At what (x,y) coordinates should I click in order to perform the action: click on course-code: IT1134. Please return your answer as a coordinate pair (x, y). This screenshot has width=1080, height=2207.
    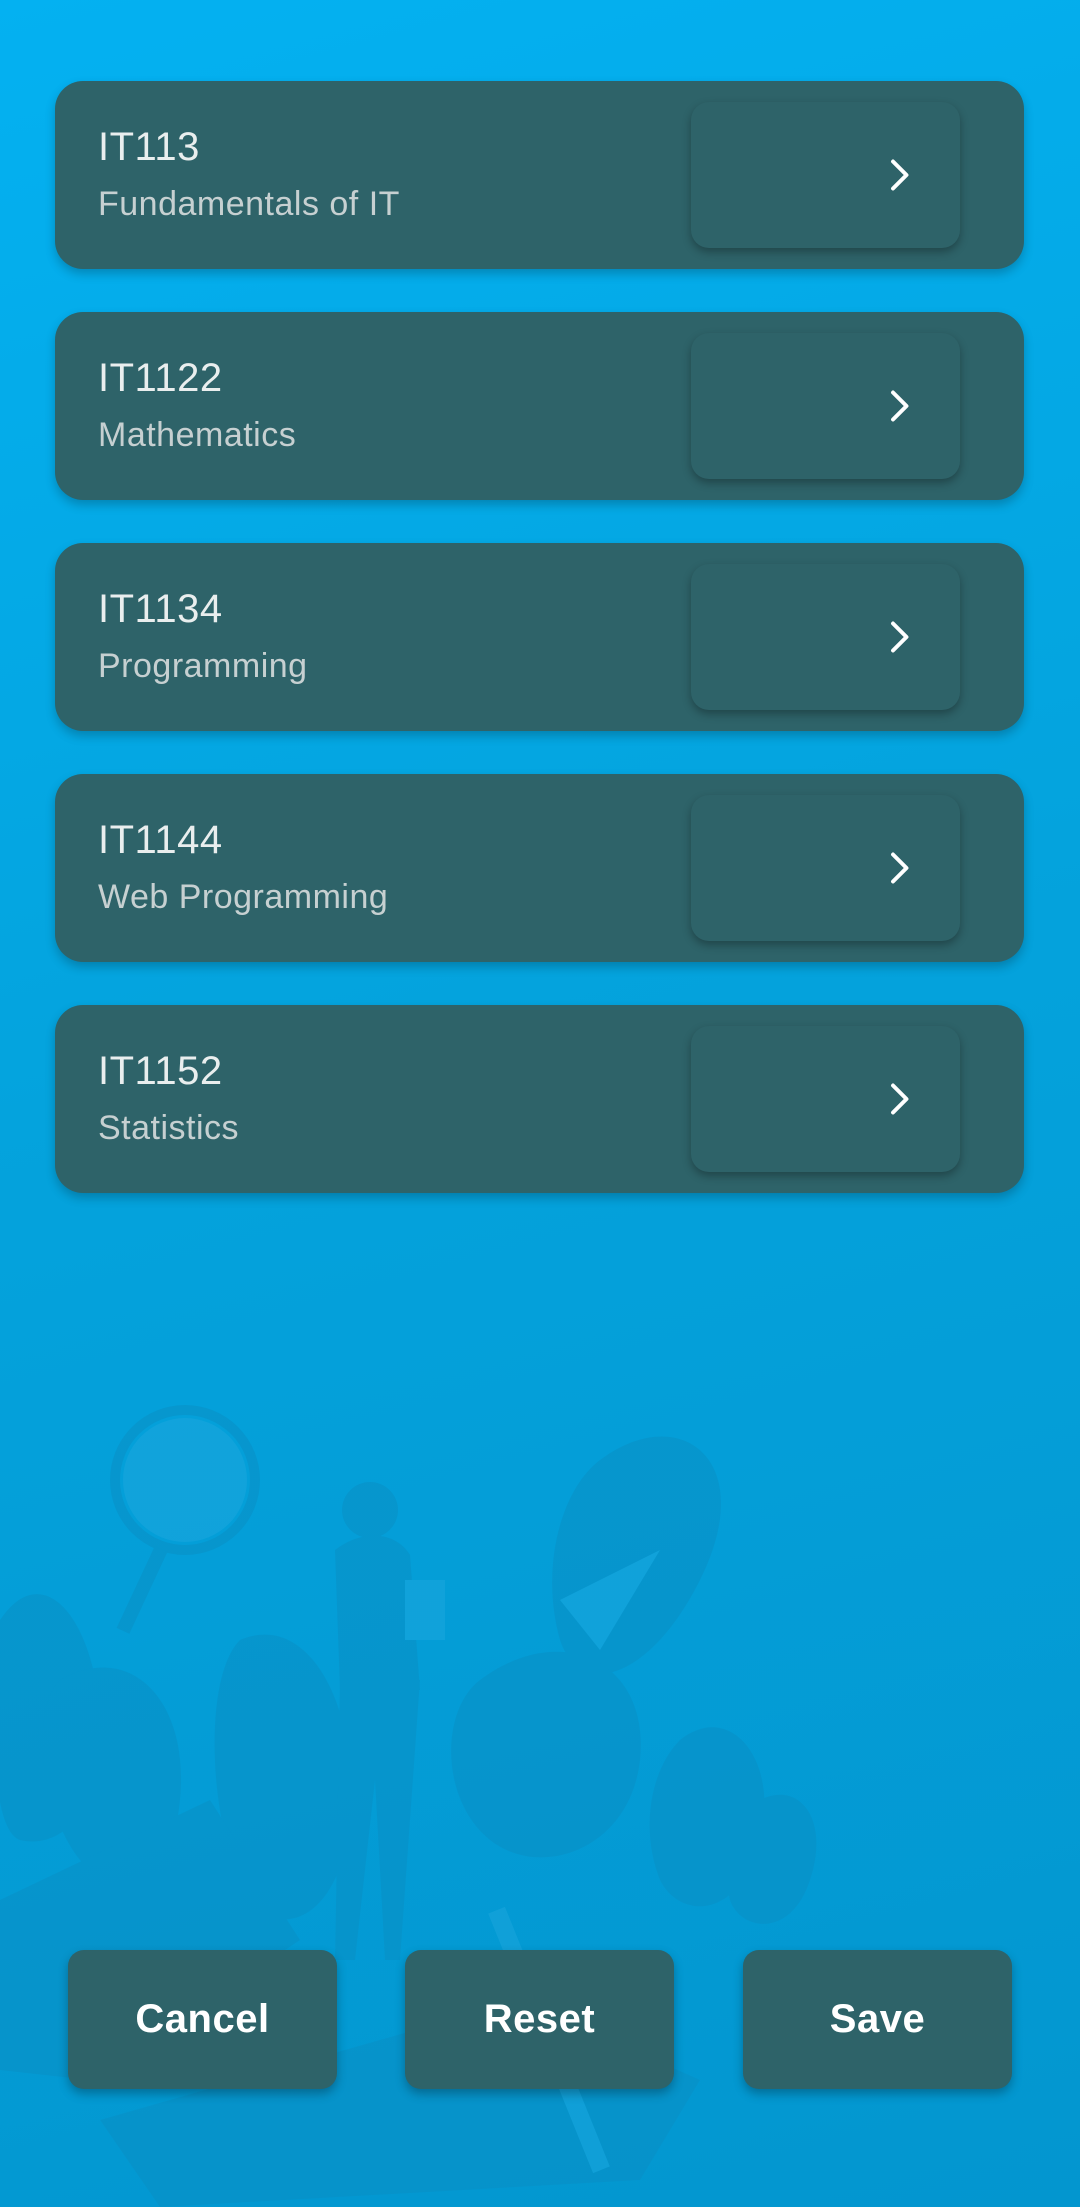
    Looking at the image, I should click on (160, 609).